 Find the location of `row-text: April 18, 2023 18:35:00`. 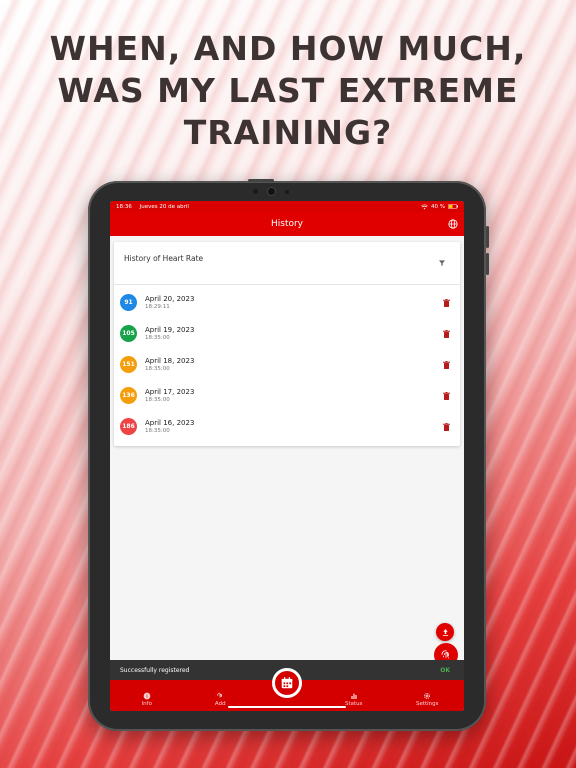

row-text: April 18, 2023 18:35:00 is located at coordinates (294, 364).